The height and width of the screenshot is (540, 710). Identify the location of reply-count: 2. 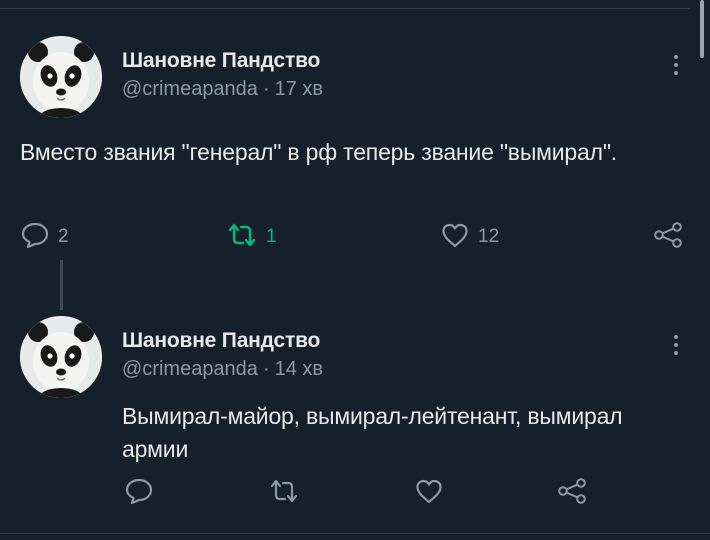
(63, 236).